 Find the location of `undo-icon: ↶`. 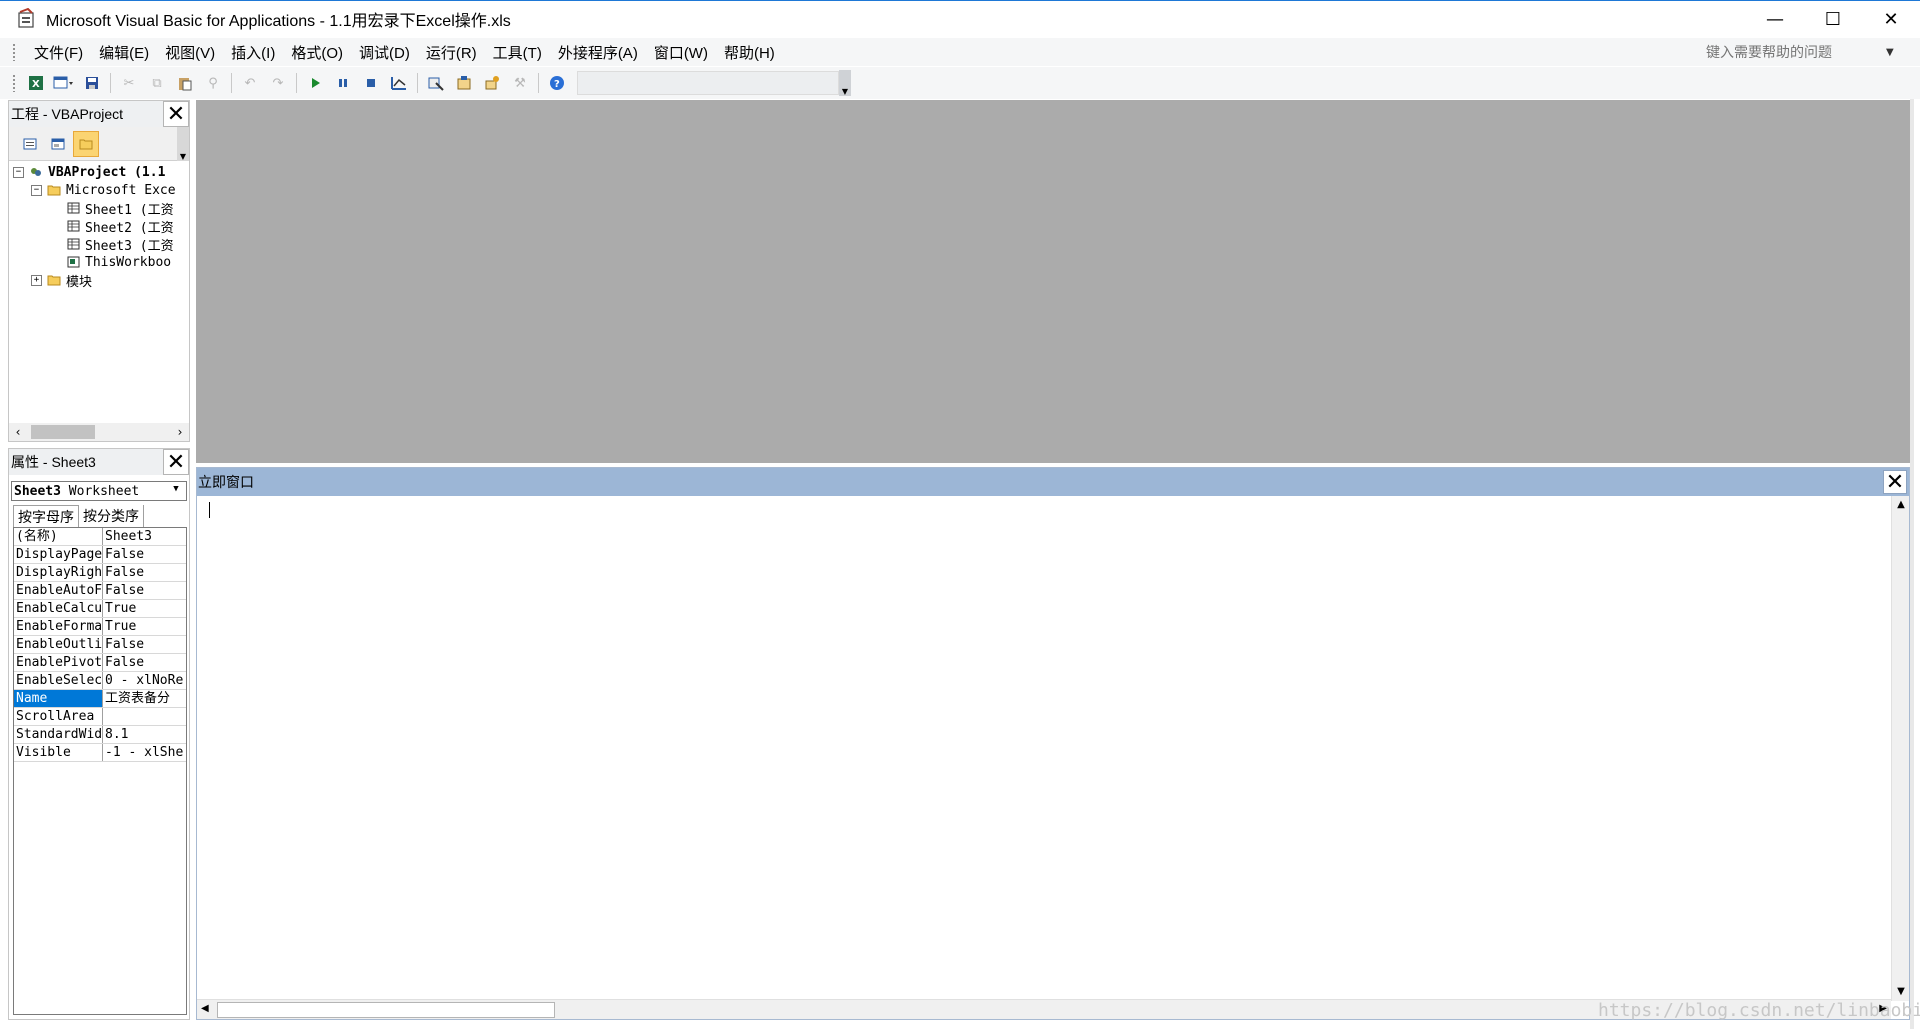

undo-icon: ↶ is located at coordinates (250, 83).